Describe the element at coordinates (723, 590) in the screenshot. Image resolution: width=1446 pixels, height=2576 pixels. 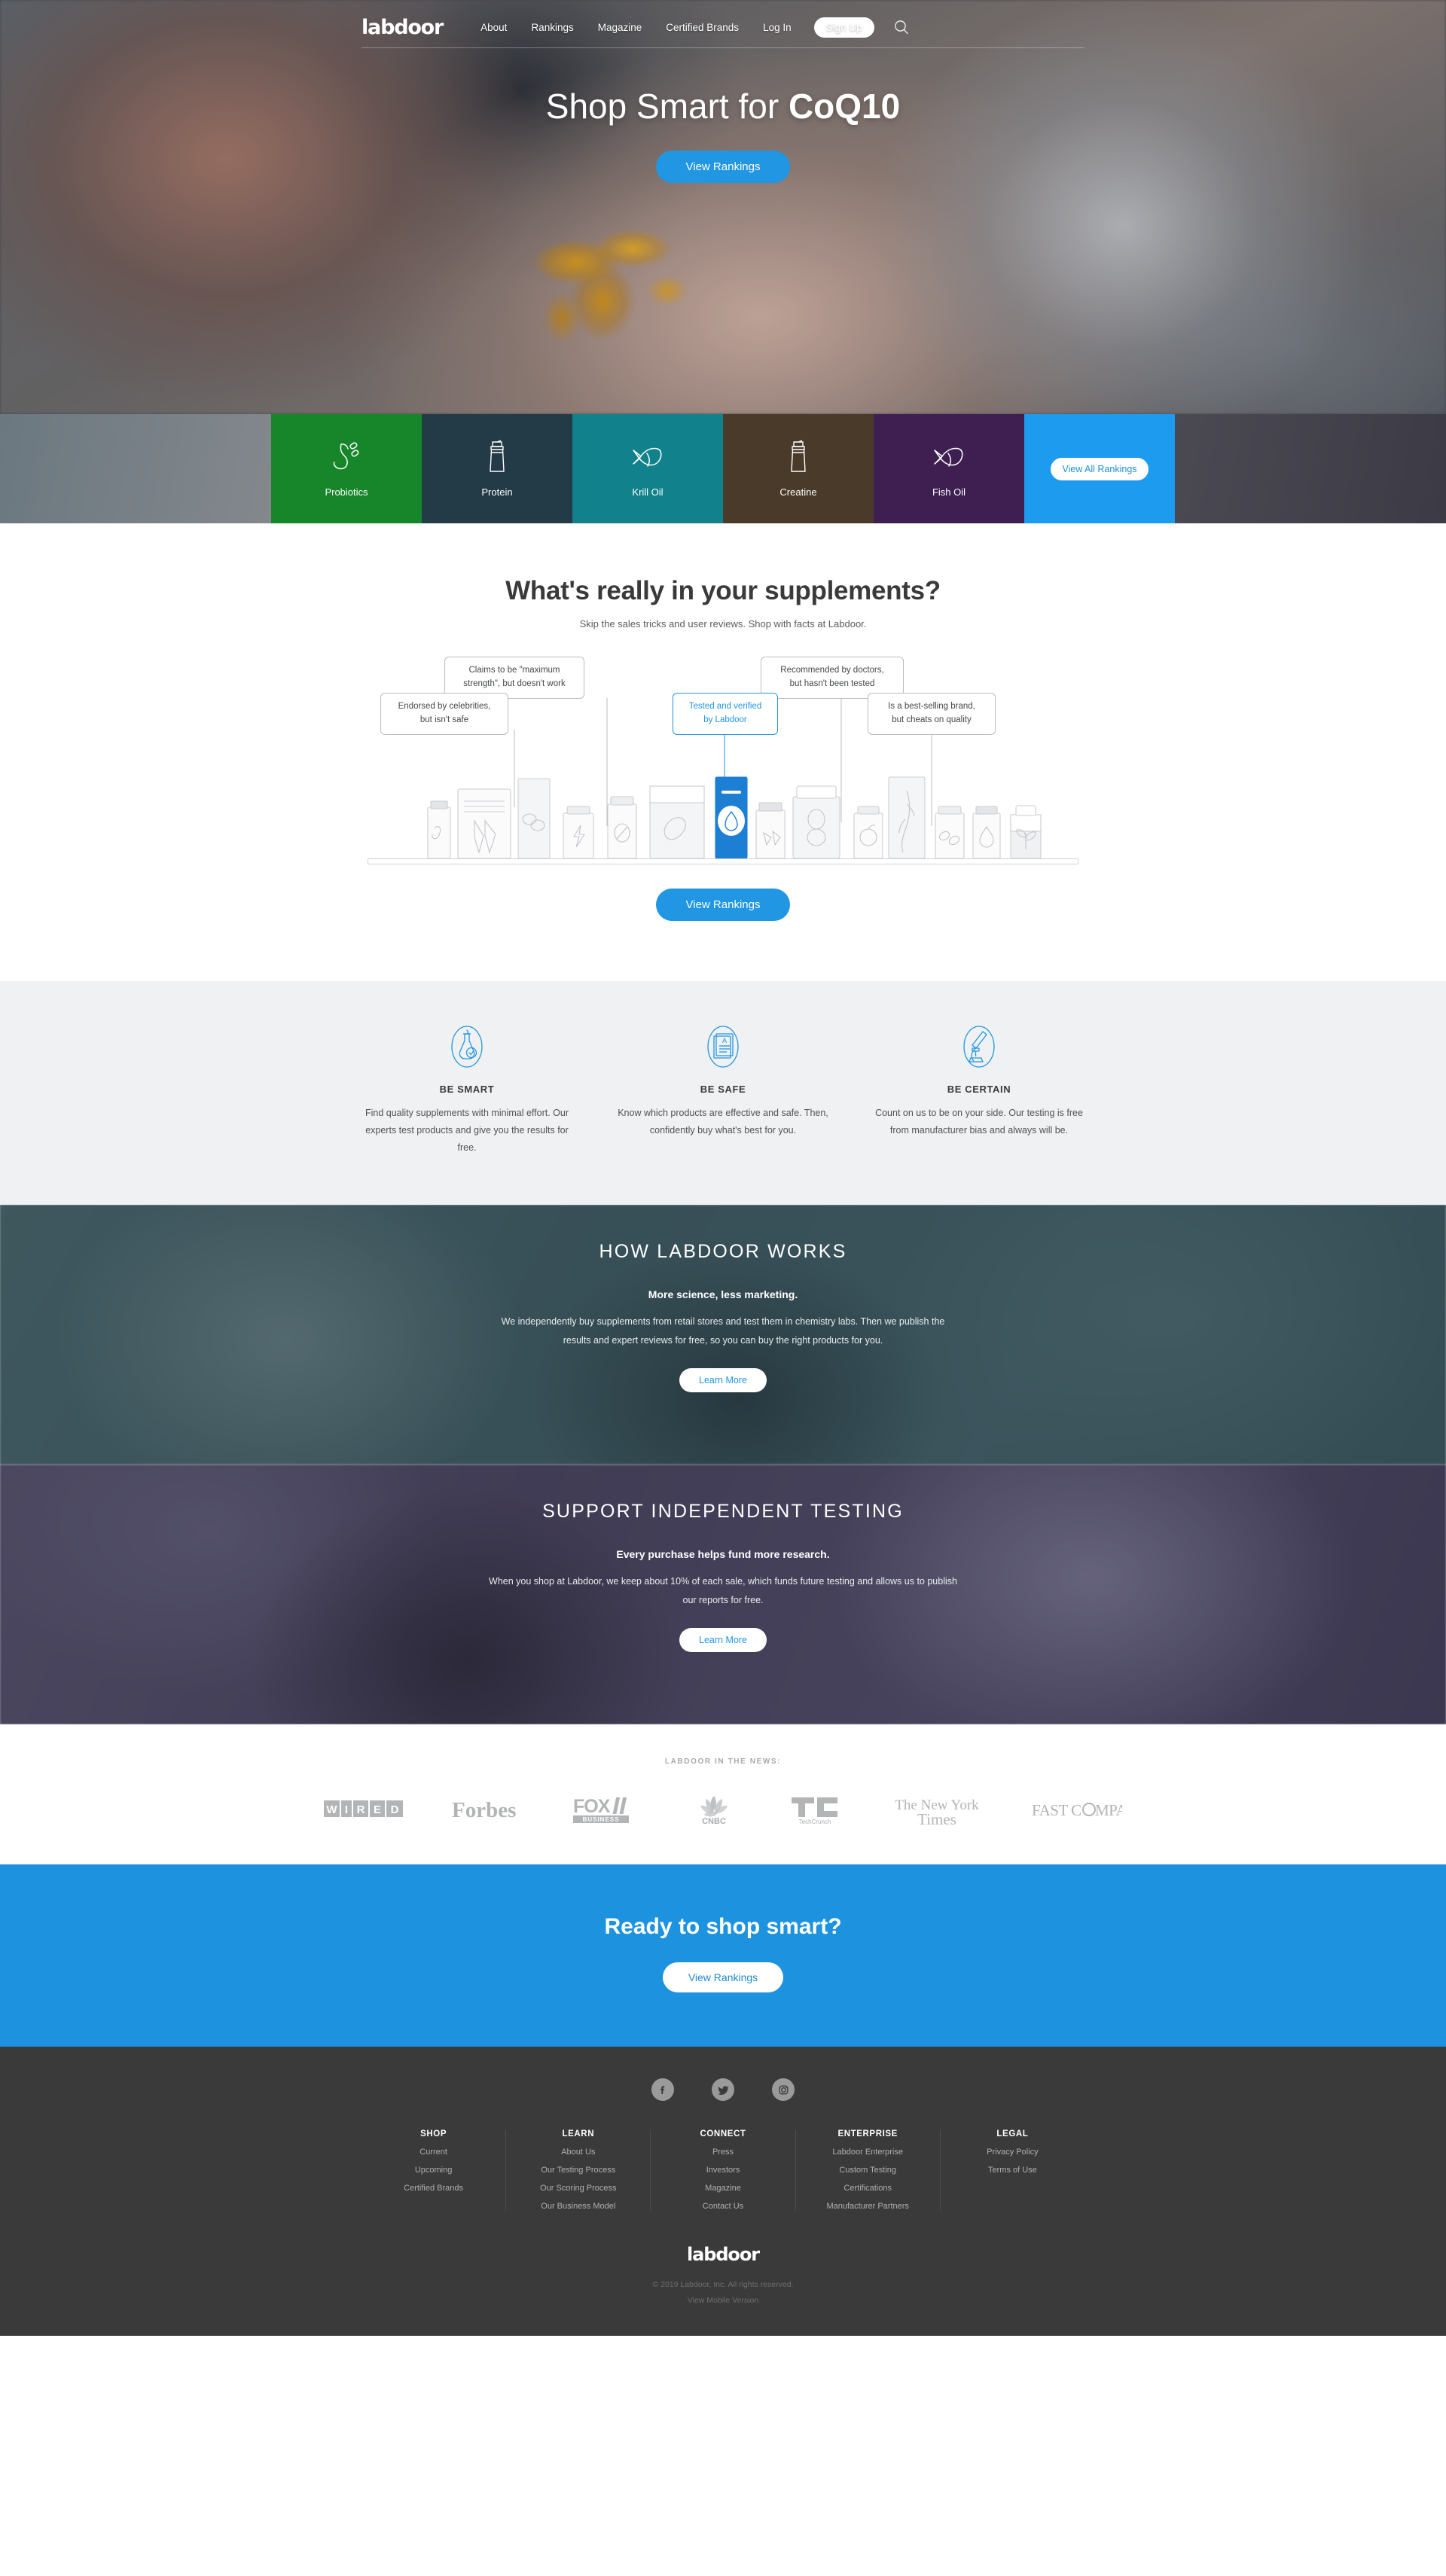
I see `supplements-heading: What's really in your supplements?` at that location.